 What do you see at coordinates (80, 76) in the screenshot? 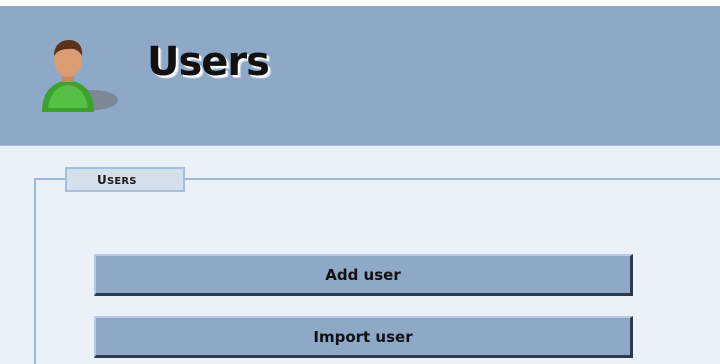
I see `user-icon` at bounding box center [80, 76].